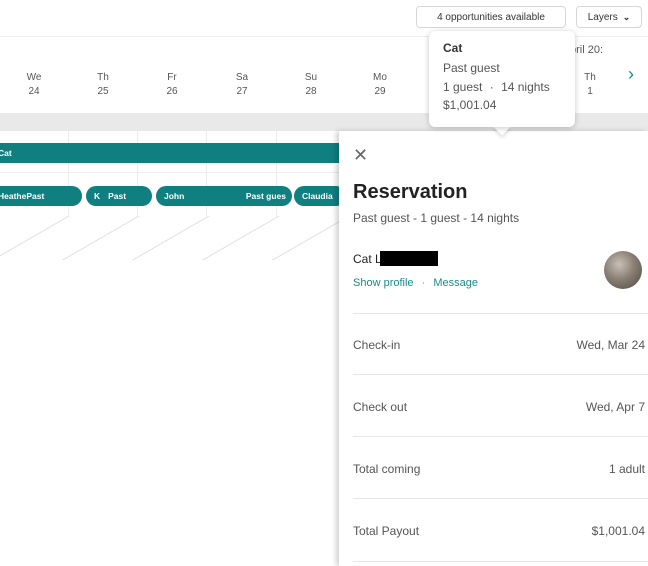 This screenshot has width=648, height=566. I want to click on grid-line, so click(170, 172).